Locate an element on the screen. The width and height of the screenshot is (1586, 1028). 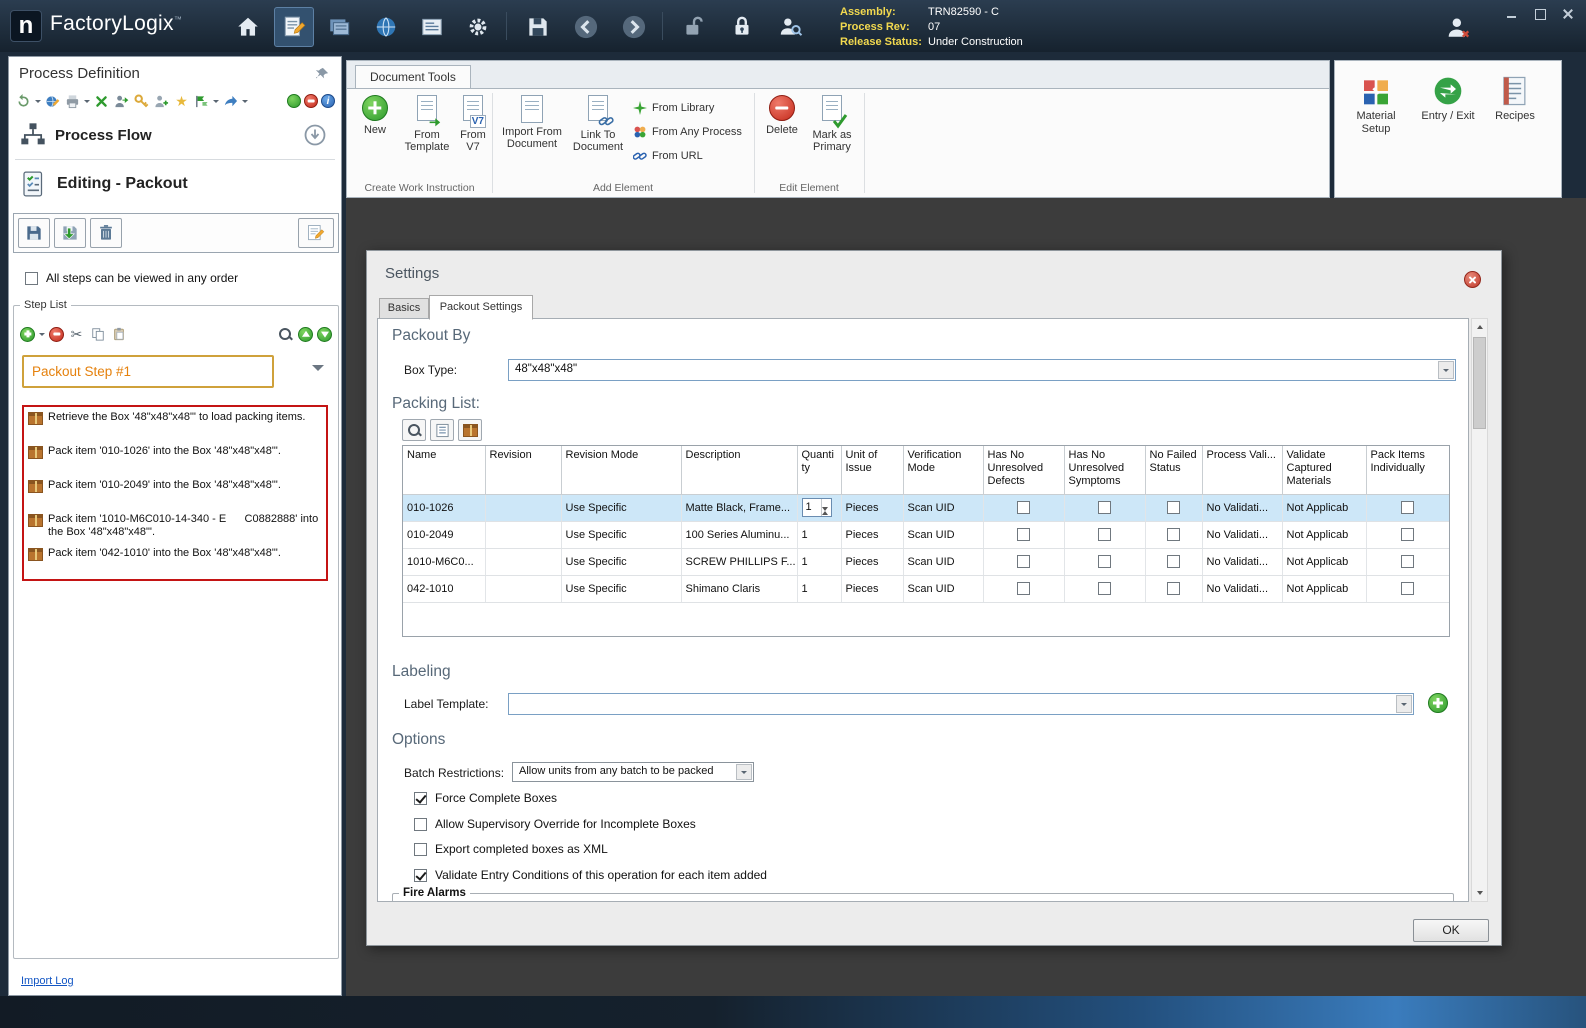
add-step-caret is located at coordinates (42, 334).